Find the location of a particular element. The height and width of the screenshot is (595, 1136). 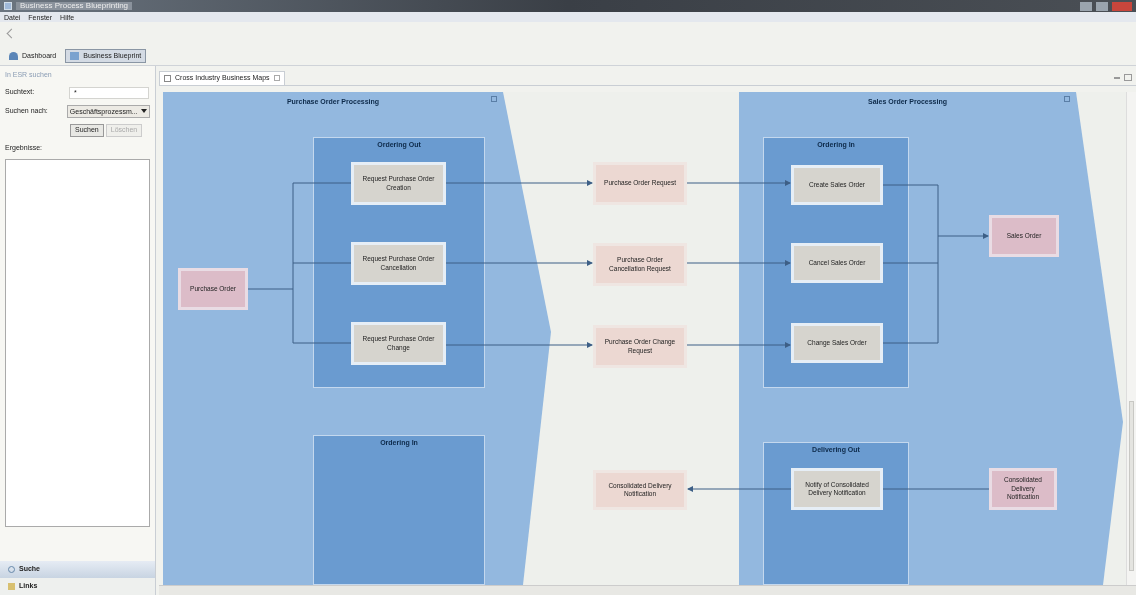

close-tab-icon is located at coordinates (276, 78).